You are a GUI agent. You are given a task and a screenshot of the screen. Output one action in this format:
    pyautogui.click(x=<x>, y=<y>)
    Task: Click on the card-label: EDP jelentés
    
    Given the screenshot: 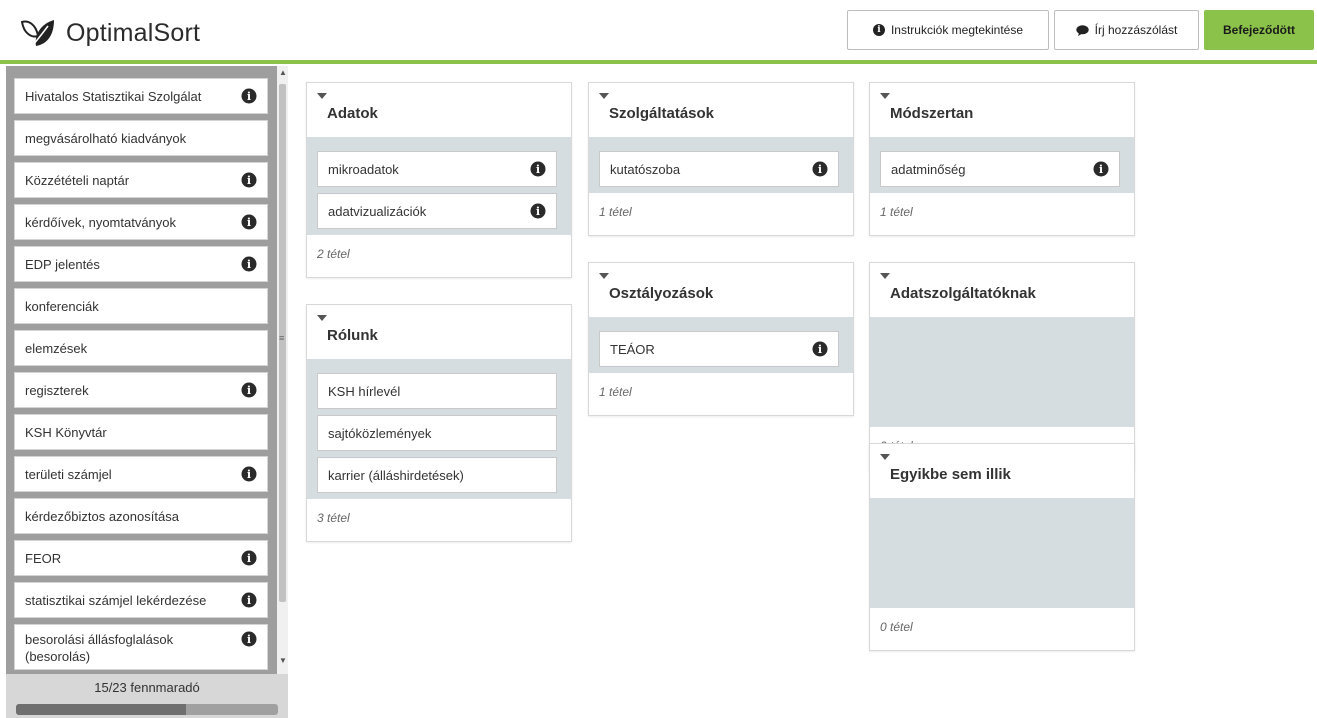 What is the action you would take?
    pyautogui.click(x=62, y=264)
    